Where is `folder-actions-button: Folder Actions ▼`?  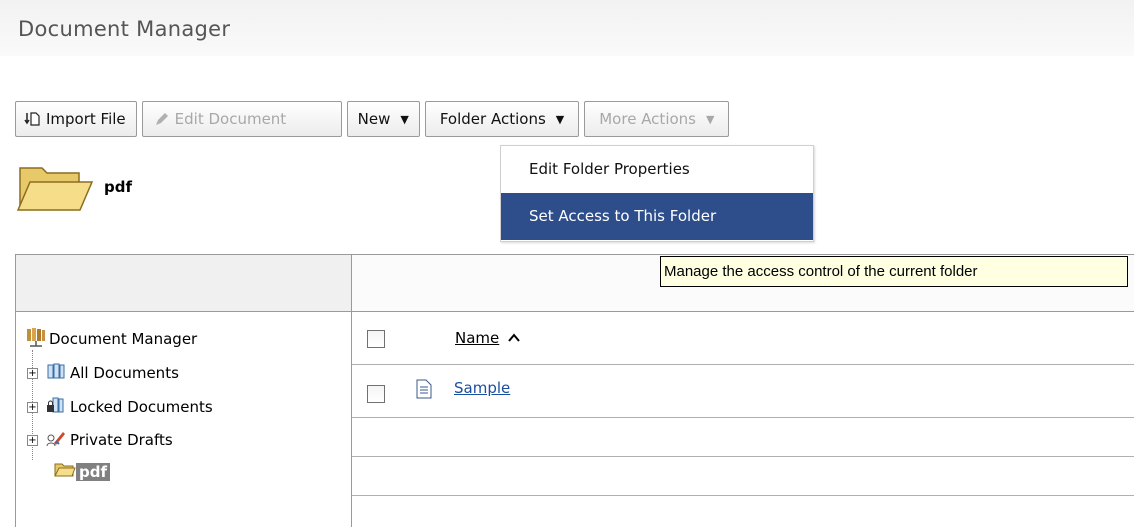
folder-actions-button: Folder Actions ▼ is located at coordinates (502, 119).